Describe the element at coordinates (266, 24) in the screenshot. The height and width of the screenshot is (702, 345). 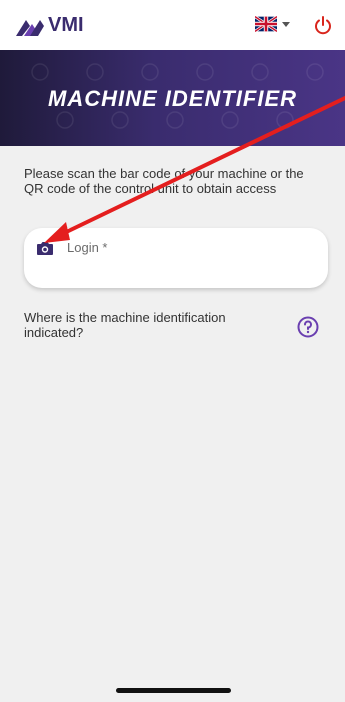
I see `uk-flag-icon` at that location.